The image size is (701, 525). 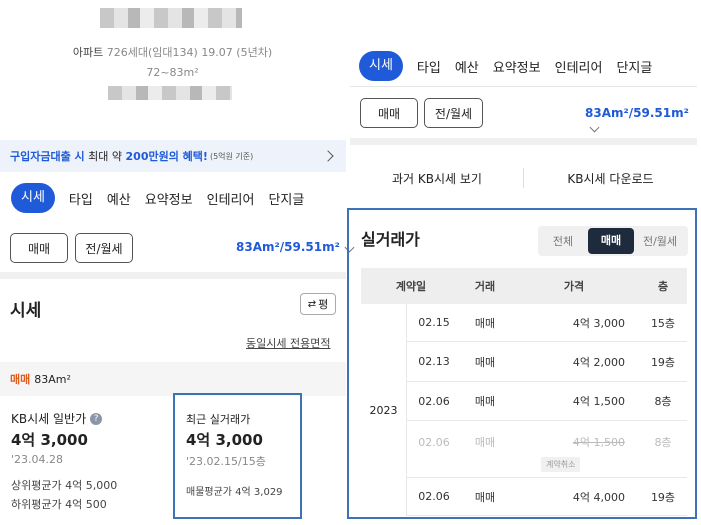 What do you see at coordinates (389, 113) in the screenshot?
I see `right-sale-button: 매매` at bounding box center [389, 113].